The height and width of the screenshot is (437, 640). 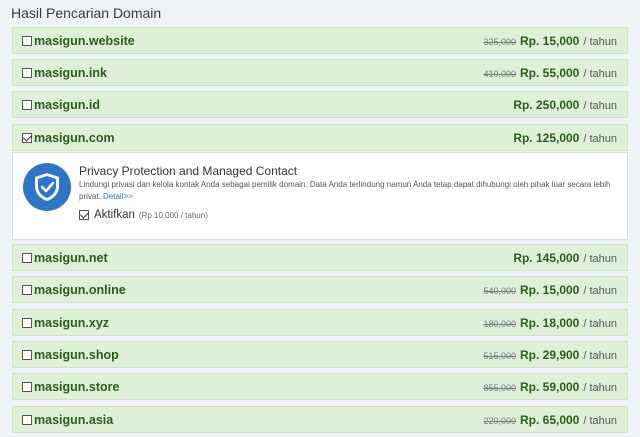 I want to click on domain-name: masigun.website, so click(x=84, y=40).